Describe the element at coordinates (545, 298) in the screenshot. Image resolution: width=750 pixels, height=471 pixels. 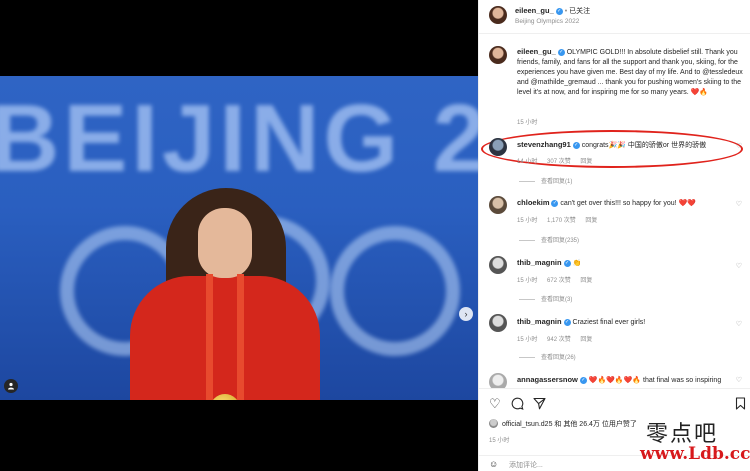
I see `view-replies-button: 查看回复(3)` at that location.